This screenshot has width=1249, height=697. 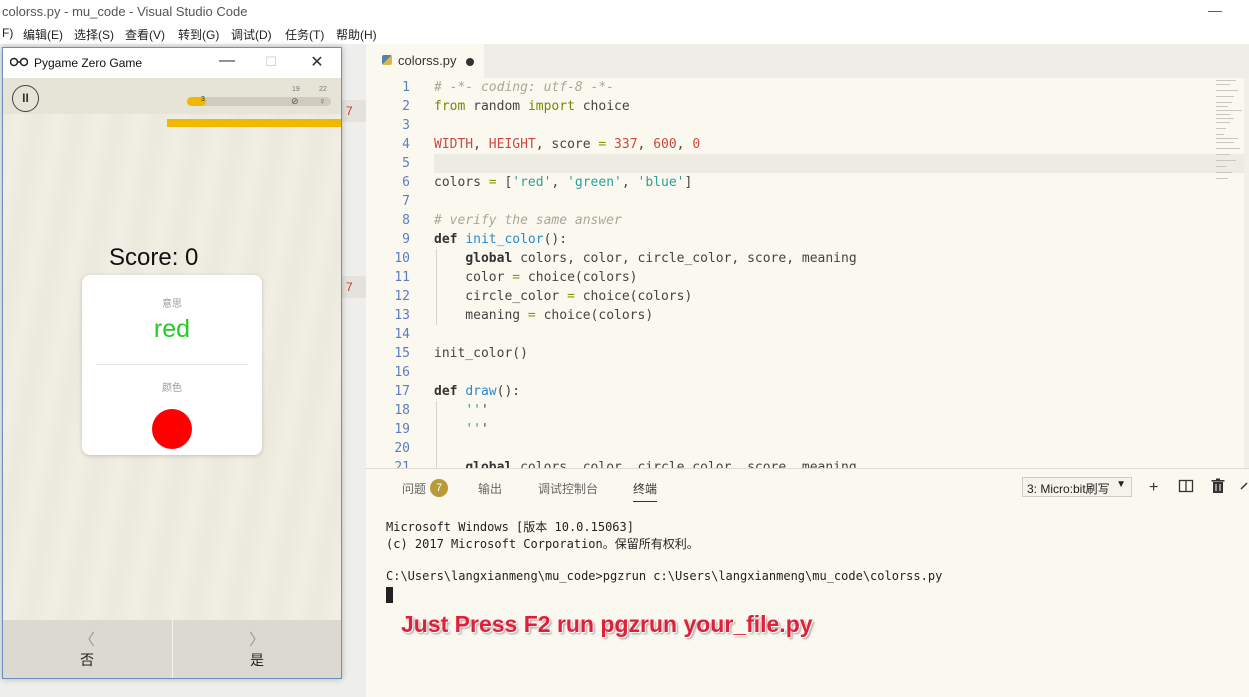 What do you see at coordinates (1246, 273) in the screenshot?
I see `editor-scrollbar` at bounding box center [1246, 273].